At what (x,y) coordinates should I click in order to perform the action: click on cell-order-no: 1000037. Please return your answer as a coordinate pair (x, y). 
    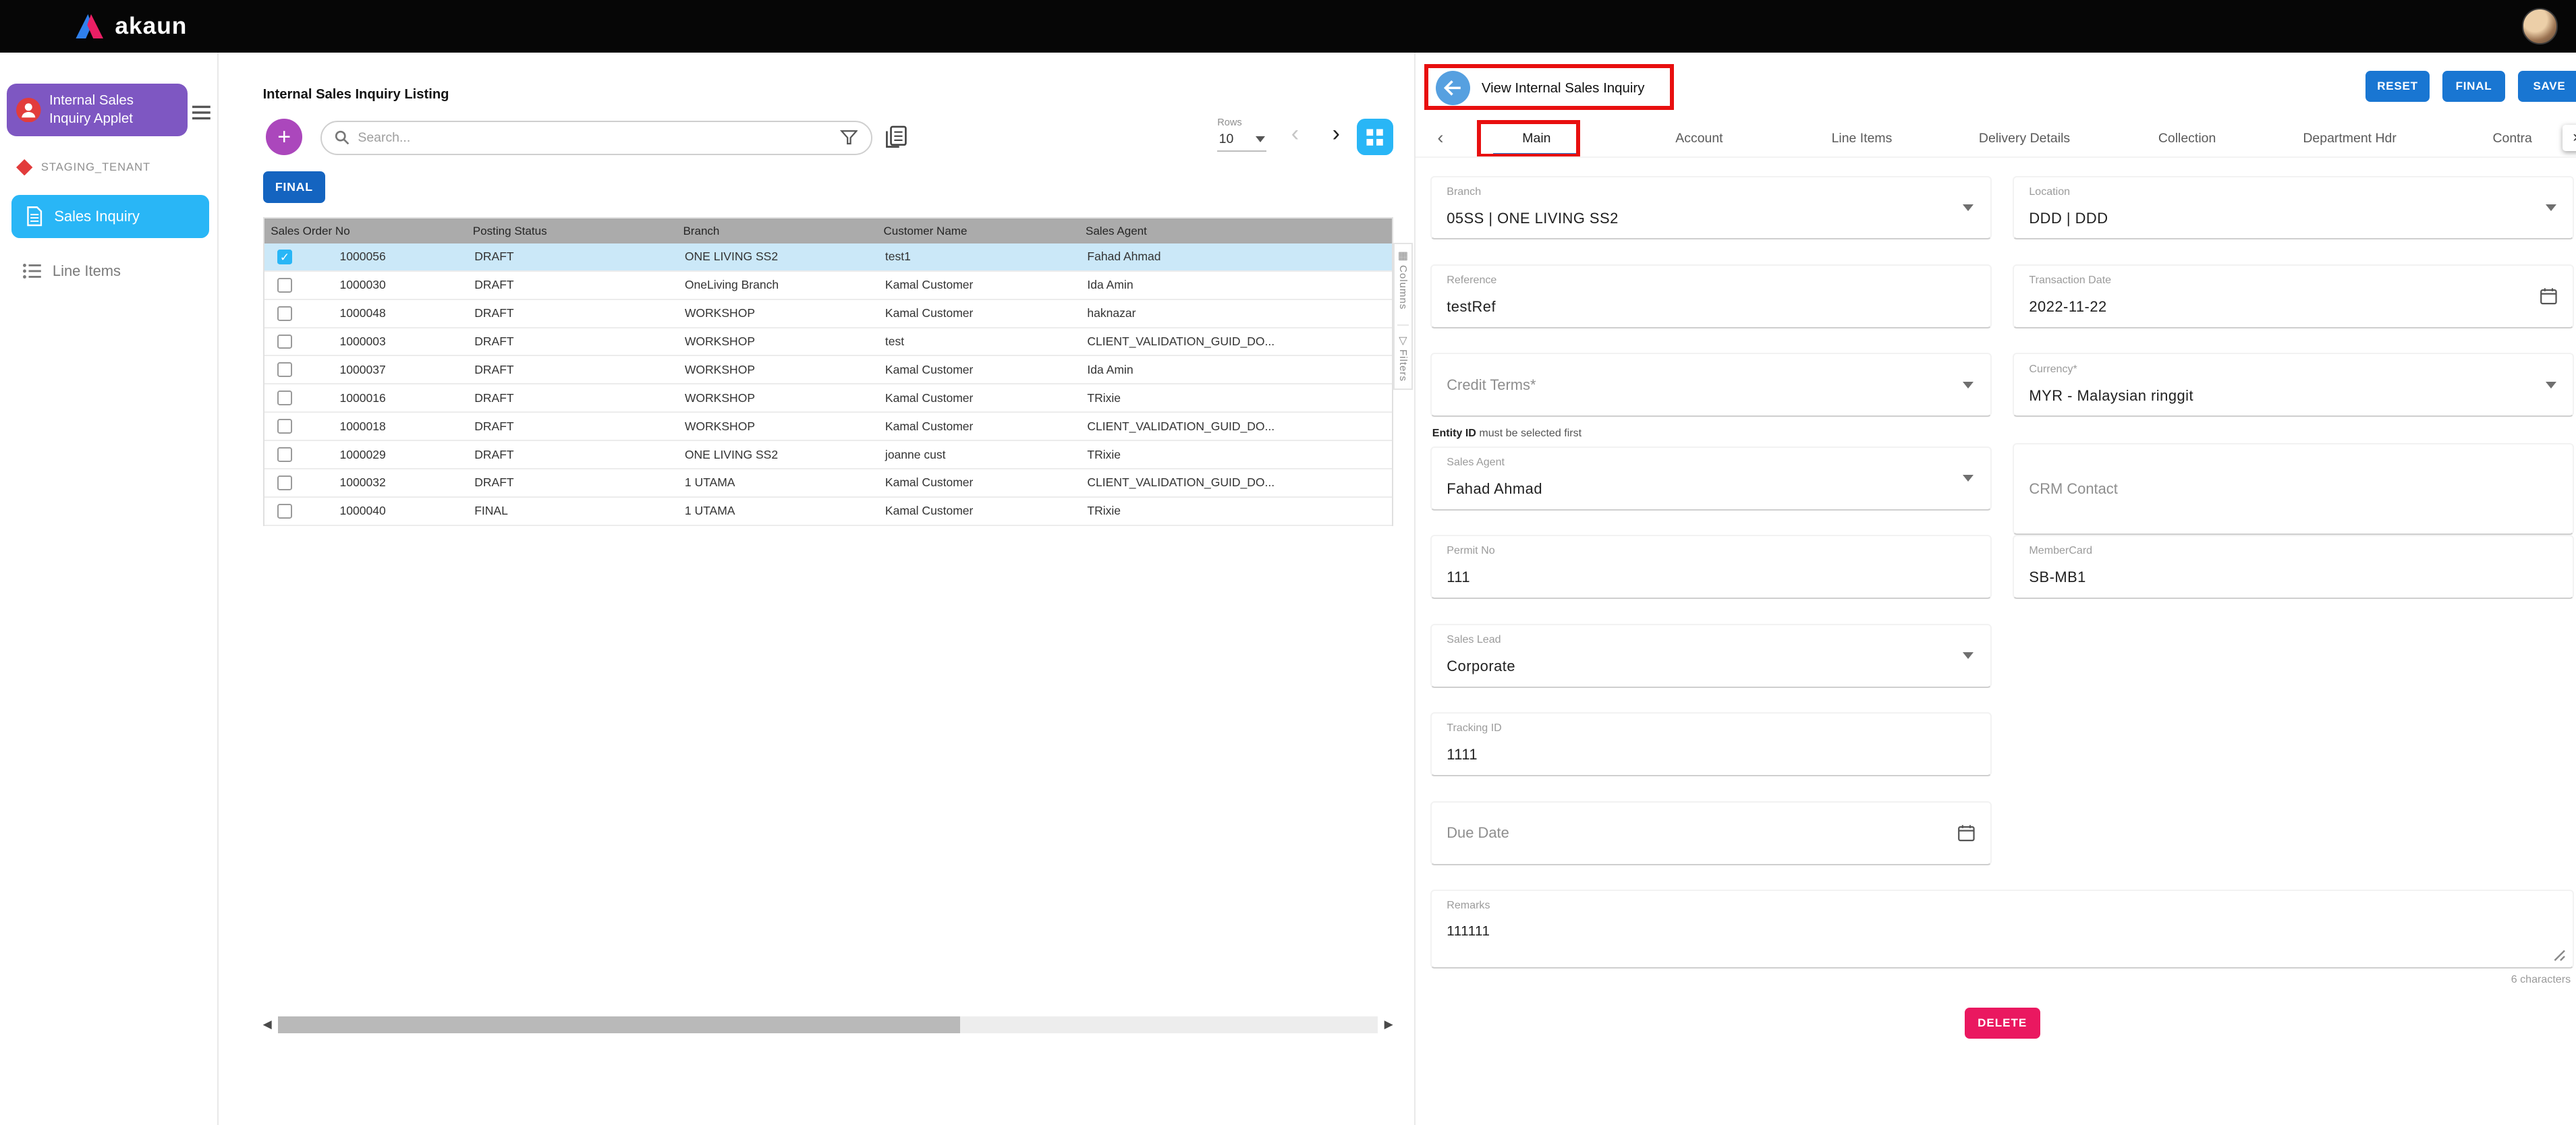
    Looking at the image, I should click on (362, 369).